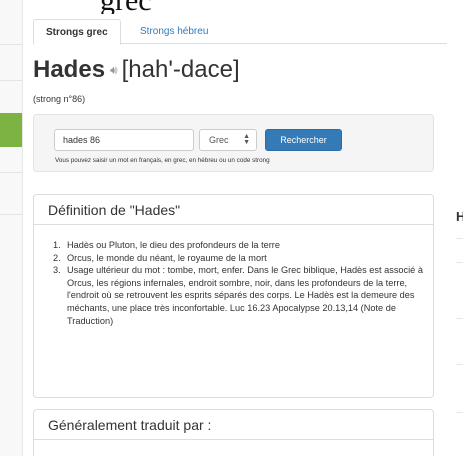 The image size is (463, 456). I want to click on phonetic-transcription: [hah'-dace], so click(180, 69).